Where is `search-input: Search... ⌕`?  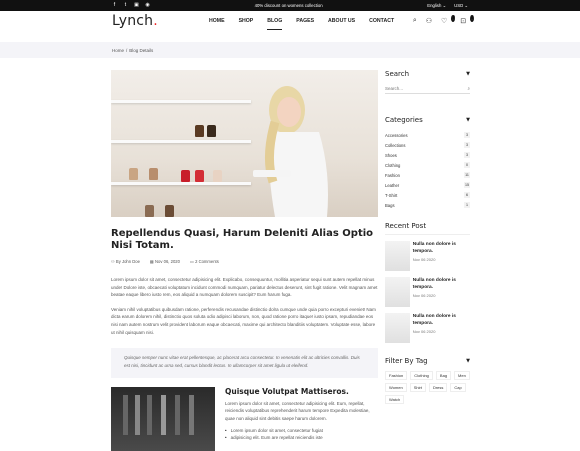
search-input: Search... ⌕ is located at coordinates (427, 88).